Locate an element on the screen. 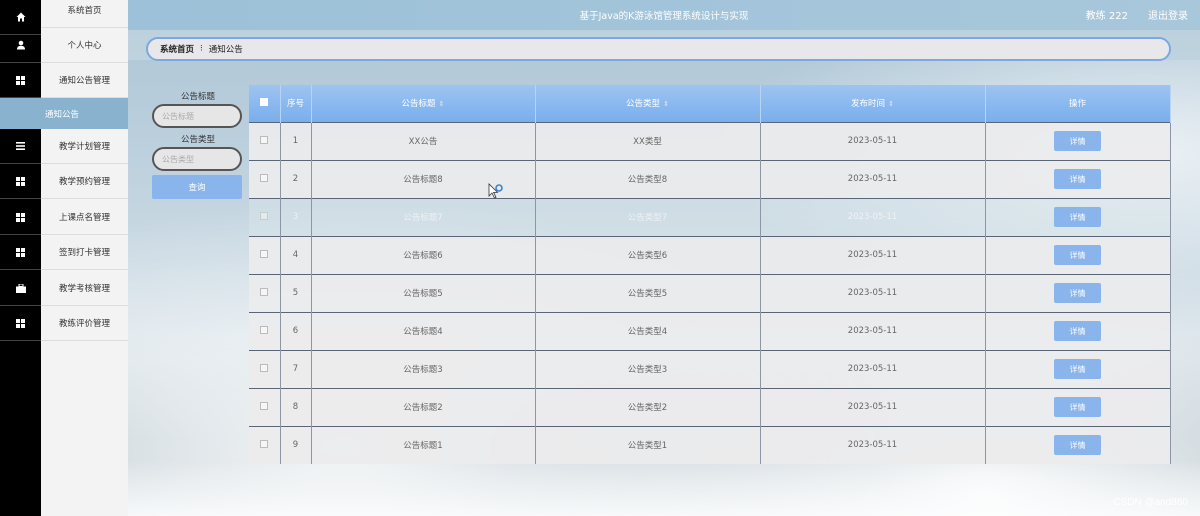 The width and height of the screenshot is (1200, 516). row-type: 公告类型6 is located at coordinates (648, 254).